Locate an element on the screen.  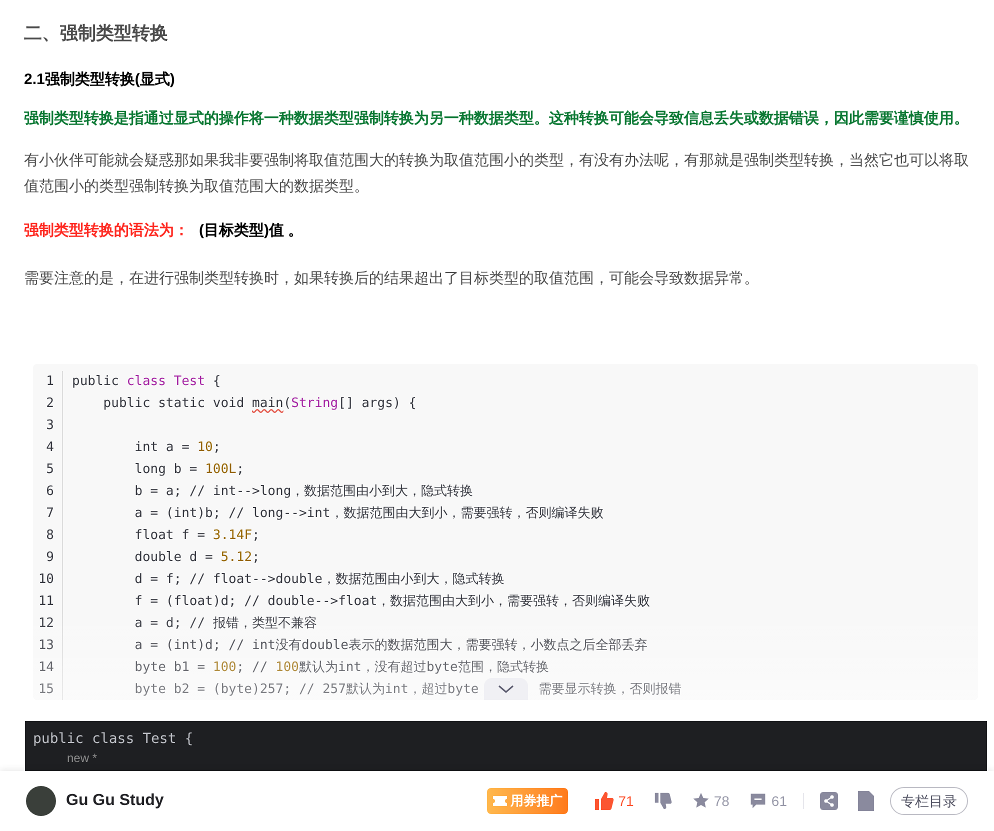
line-number: 4 is located at coordinates (48, 448).